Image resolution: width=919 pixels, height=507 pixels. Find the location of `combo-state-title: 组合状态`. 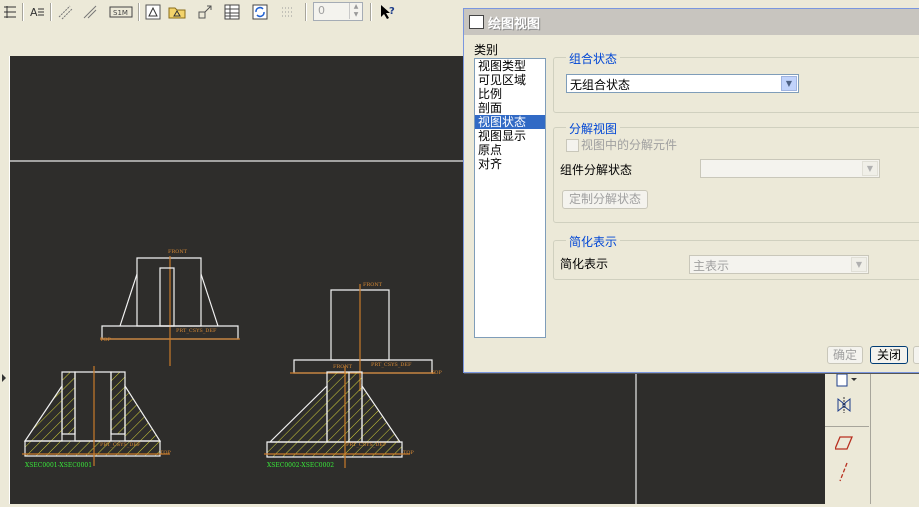

combo-state-title: 组合状态 is located at coordinates (593, 58).